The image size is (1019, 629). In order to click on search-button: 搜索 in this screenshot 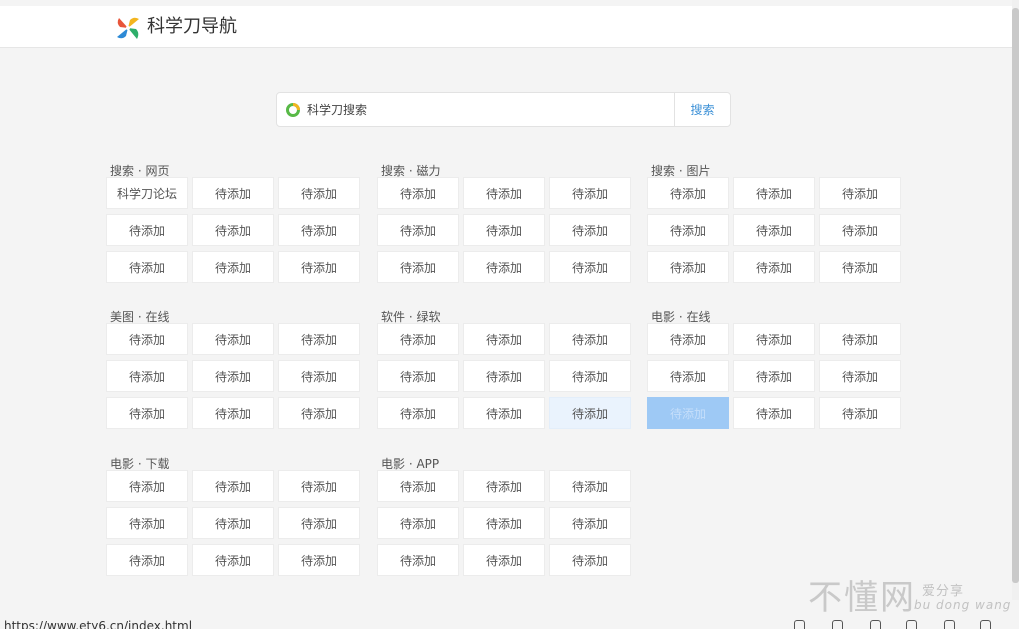, I will do `click(702, 109)`.